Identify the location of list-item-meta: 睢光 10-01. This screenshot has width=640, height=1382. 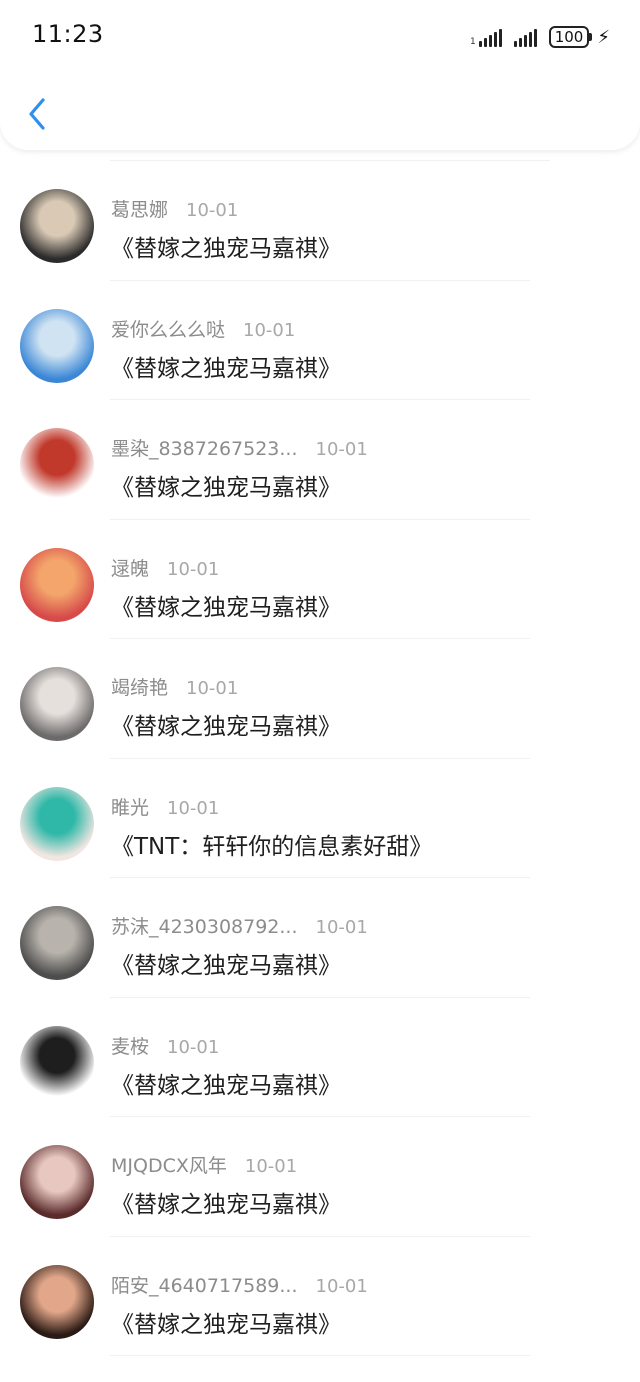
(165, 806).